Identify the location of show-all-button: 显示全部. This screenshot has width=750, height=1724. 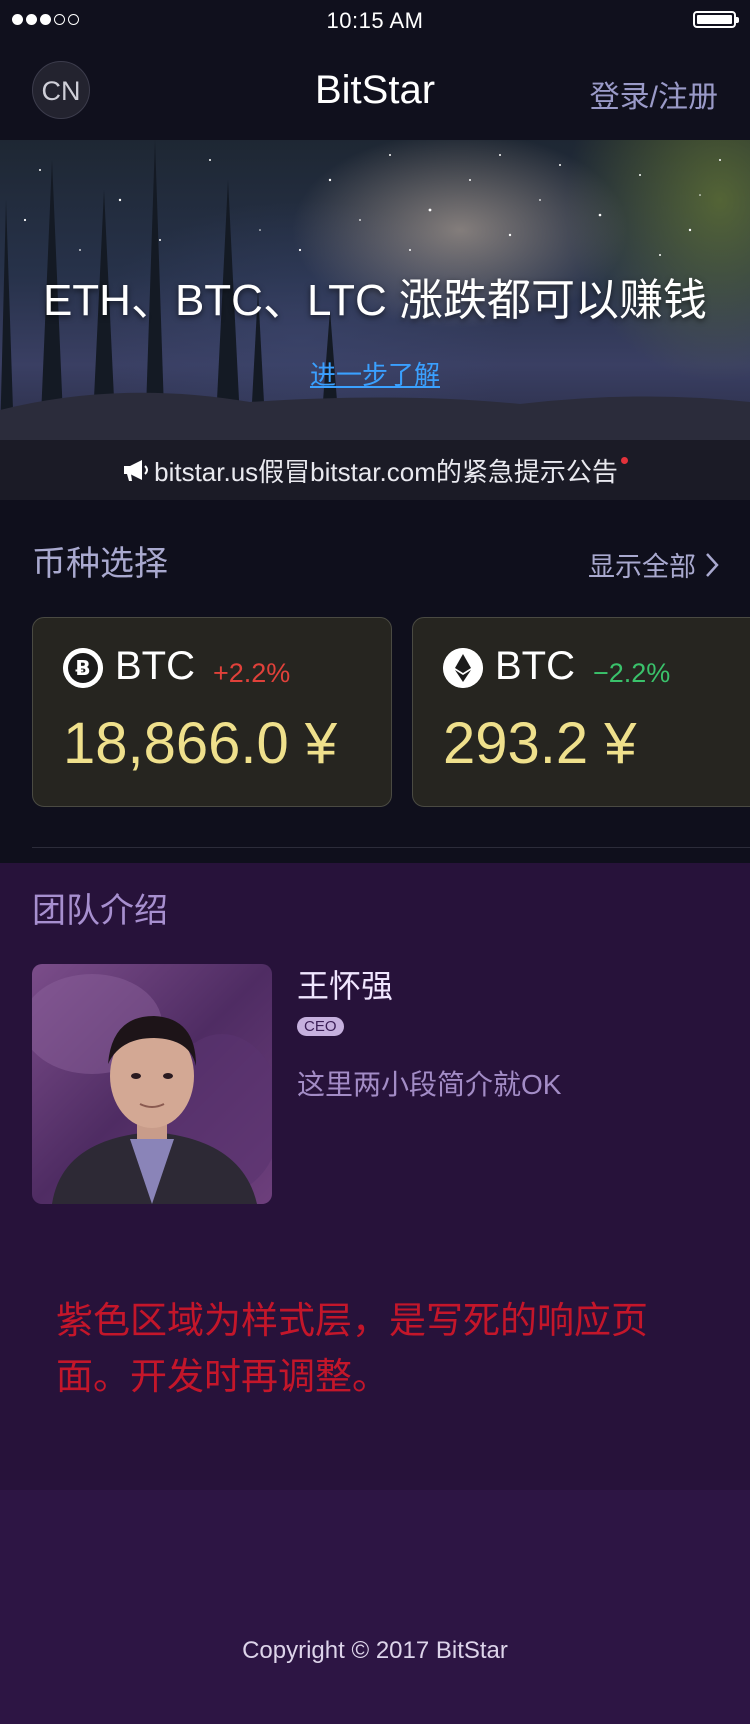
(654, 564).